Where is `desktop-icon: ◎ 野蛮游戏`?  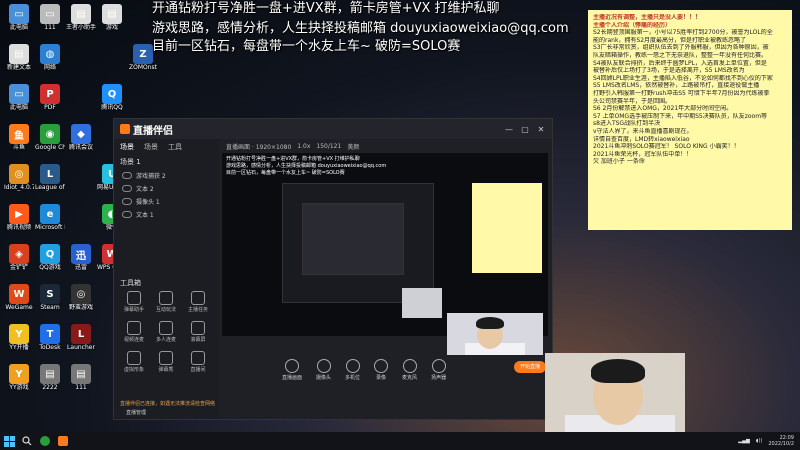 desktop-icon: ◎ 野蛮游戏 is located at coordinates (81, 297).